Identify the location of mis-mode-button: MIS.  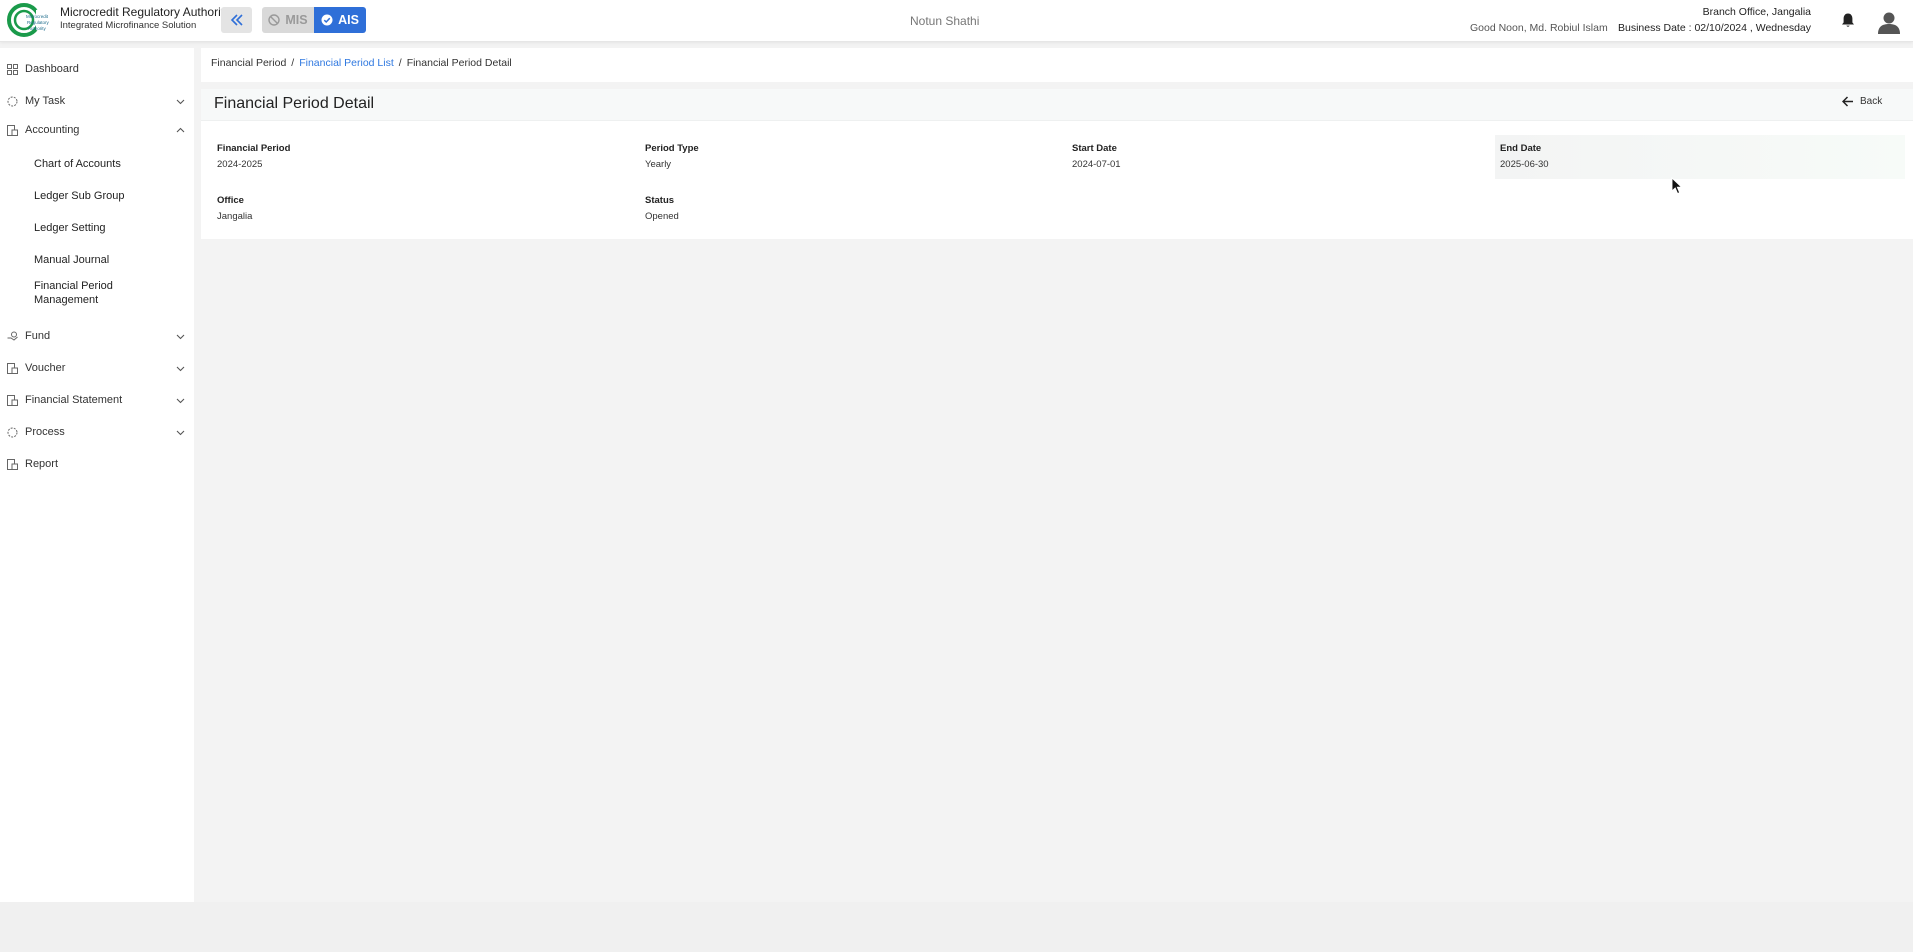
(288, 20).